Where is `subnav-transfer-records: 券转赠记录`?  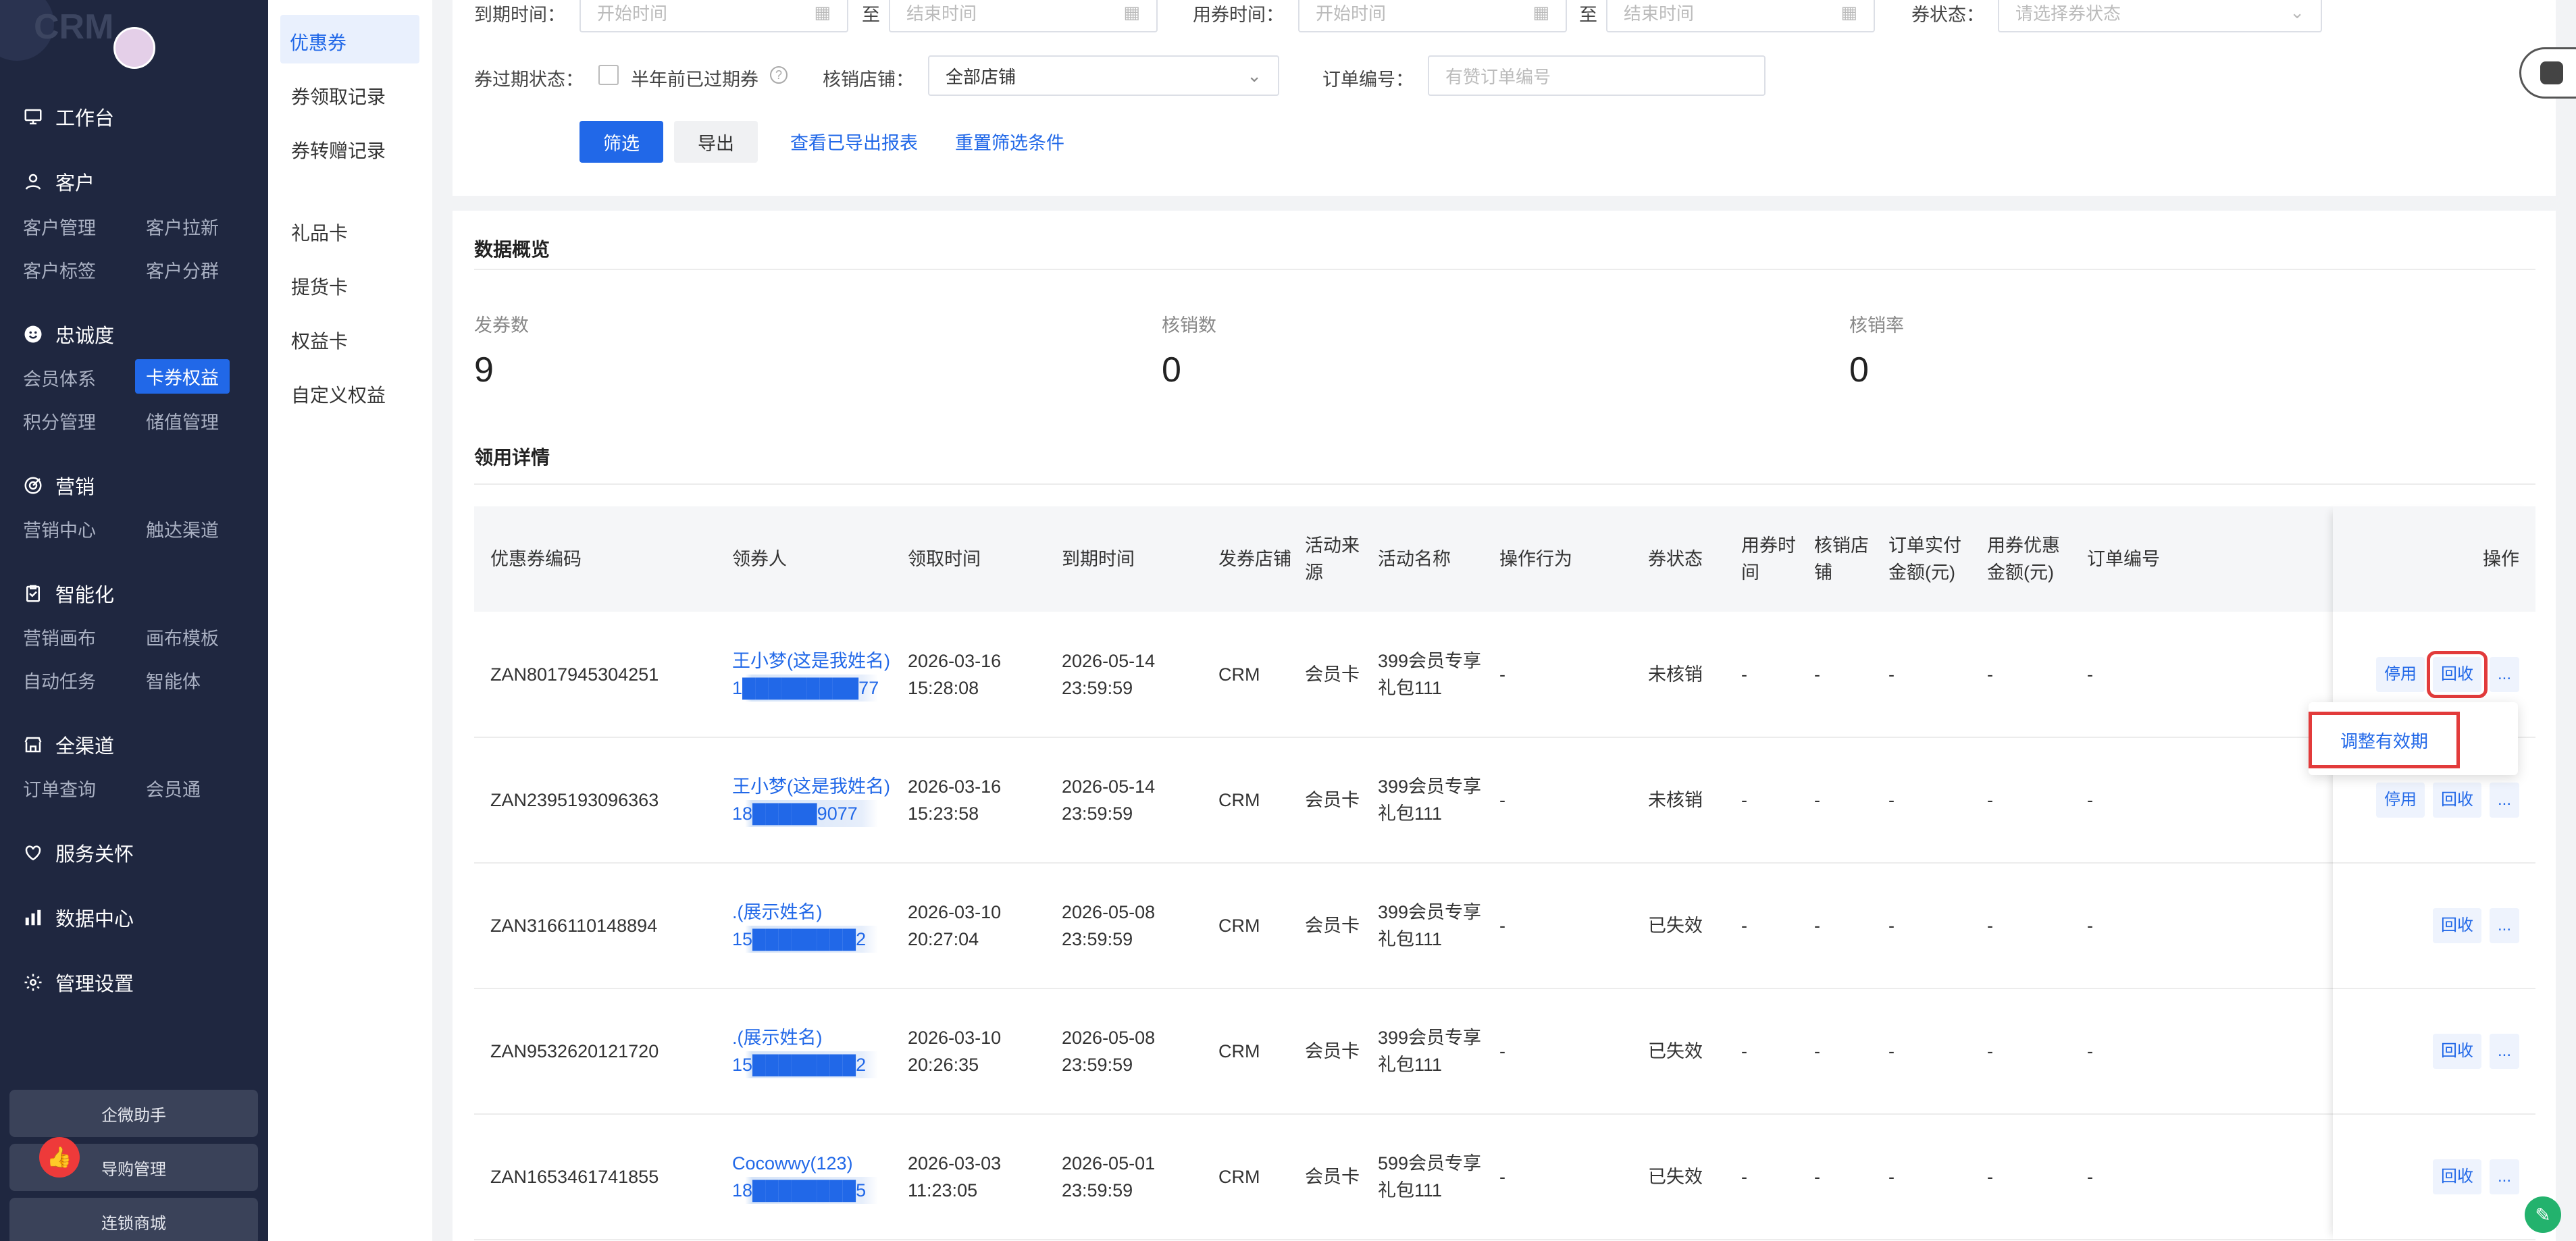 subnav-transfer-records: 券转赠记录 is located at coordinates (338, 149).